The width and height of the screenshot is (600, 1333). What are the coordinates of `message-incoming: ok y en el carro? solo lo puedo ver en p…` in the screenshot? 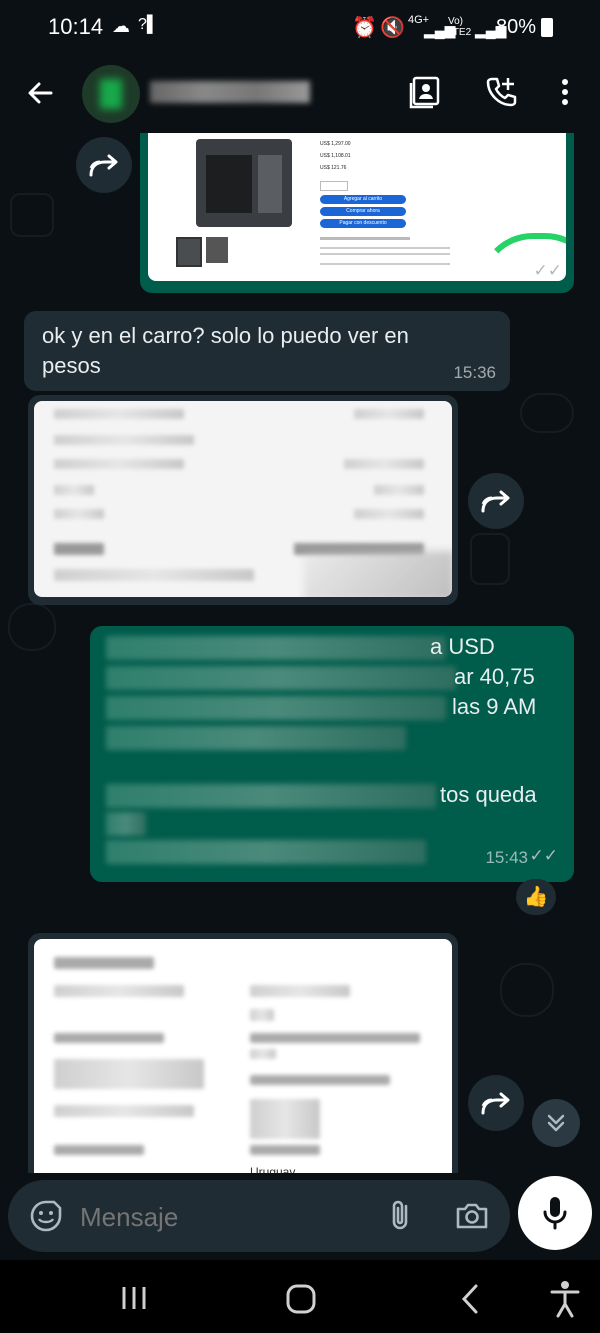 It's located at (267, 351).